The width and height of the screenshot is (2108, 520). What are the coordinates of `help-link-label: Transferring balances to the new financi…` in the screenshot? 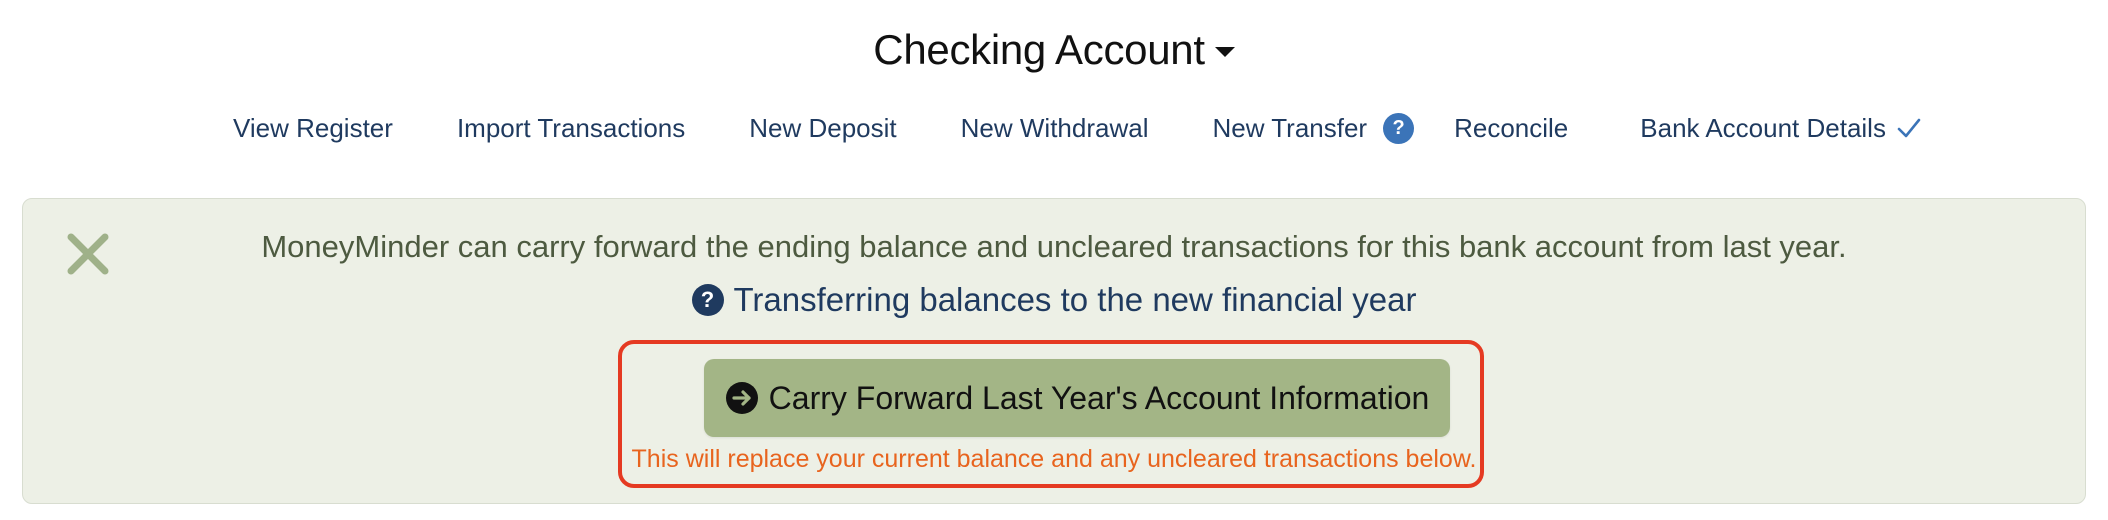 It's located at (1075, 299).